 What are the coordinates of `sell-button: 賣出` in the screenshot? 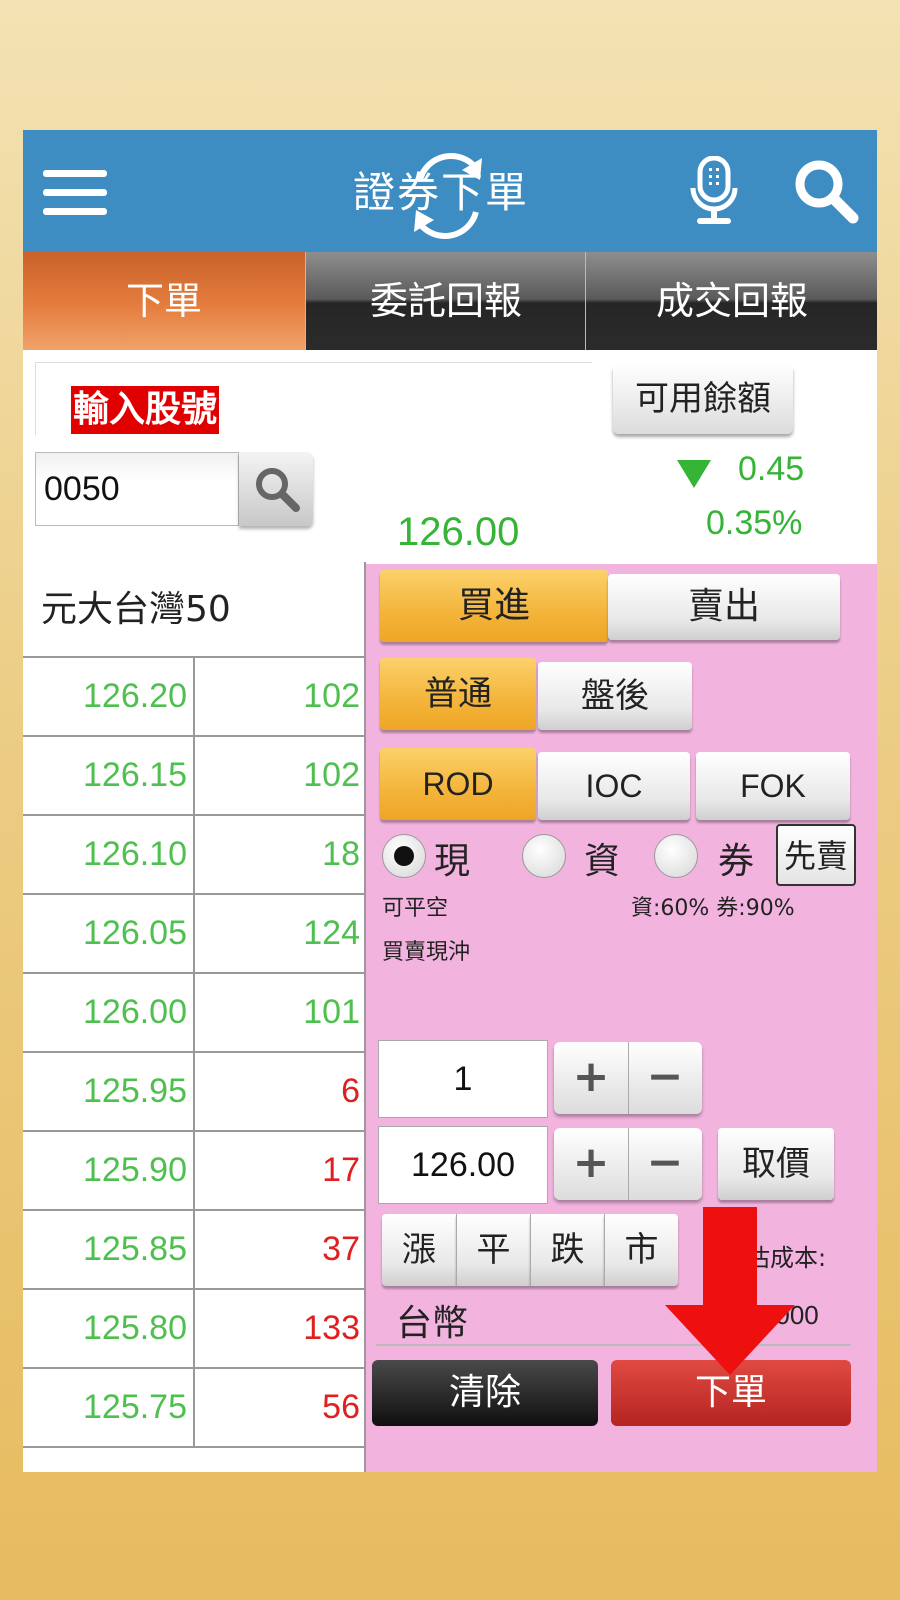 It's located at (724, 607).